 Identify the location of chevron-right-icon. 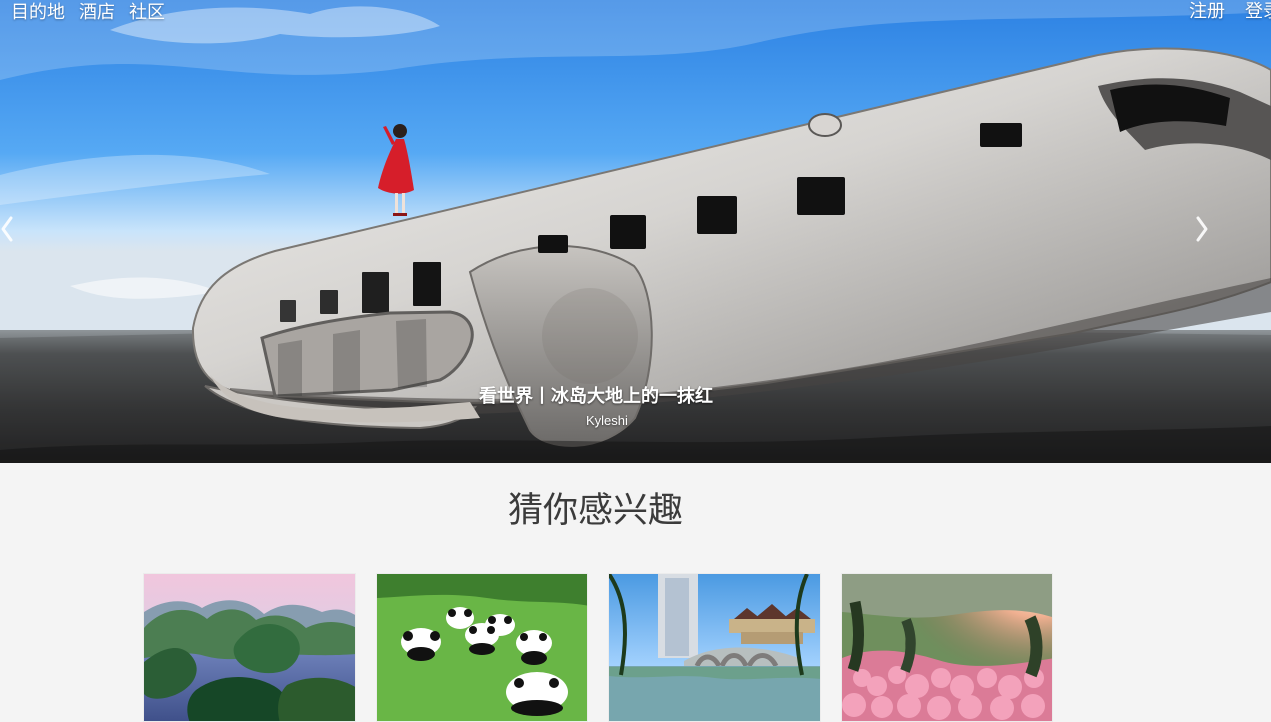
(1202, 229).